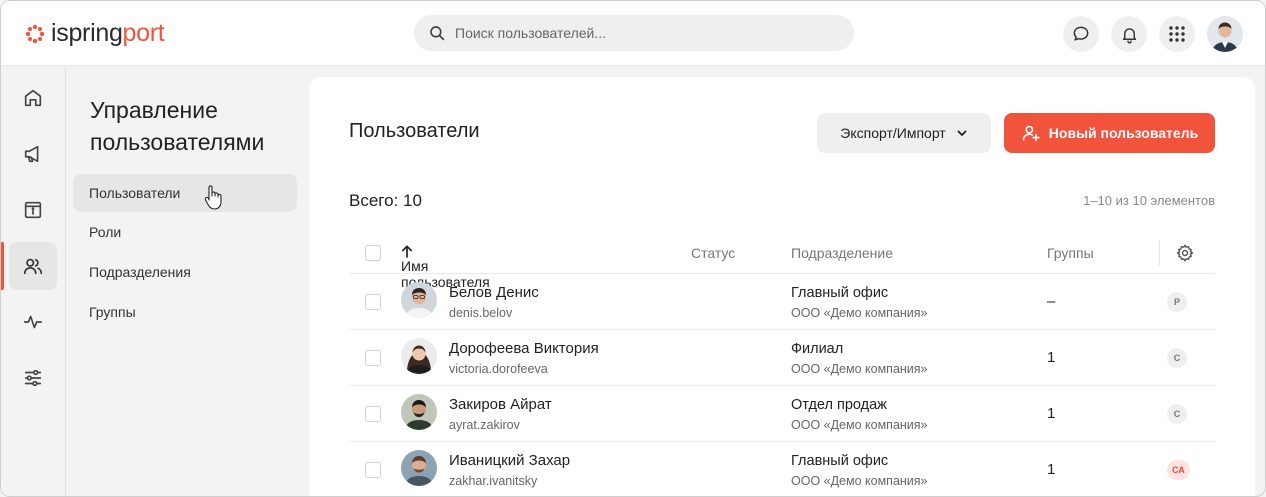 Image resolution: width=1266 pixels, height=497 pixels. What do you see at coordinates (445, 267) in the screenshot?
I see `column-name-header: Имя пользователя` at bounding box center [445, 267].